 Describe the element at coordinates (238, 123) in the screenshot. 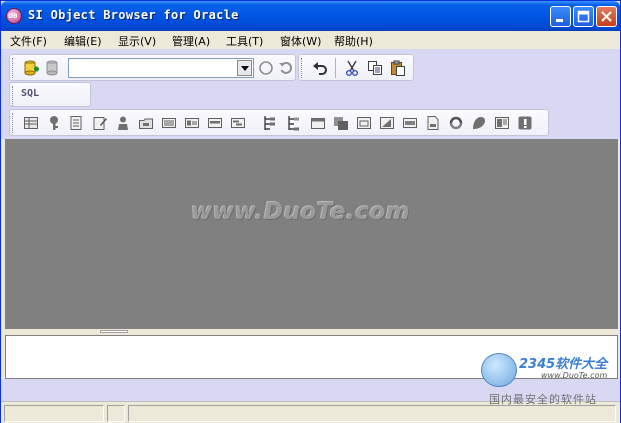

I see `sequence-icon` at that location.